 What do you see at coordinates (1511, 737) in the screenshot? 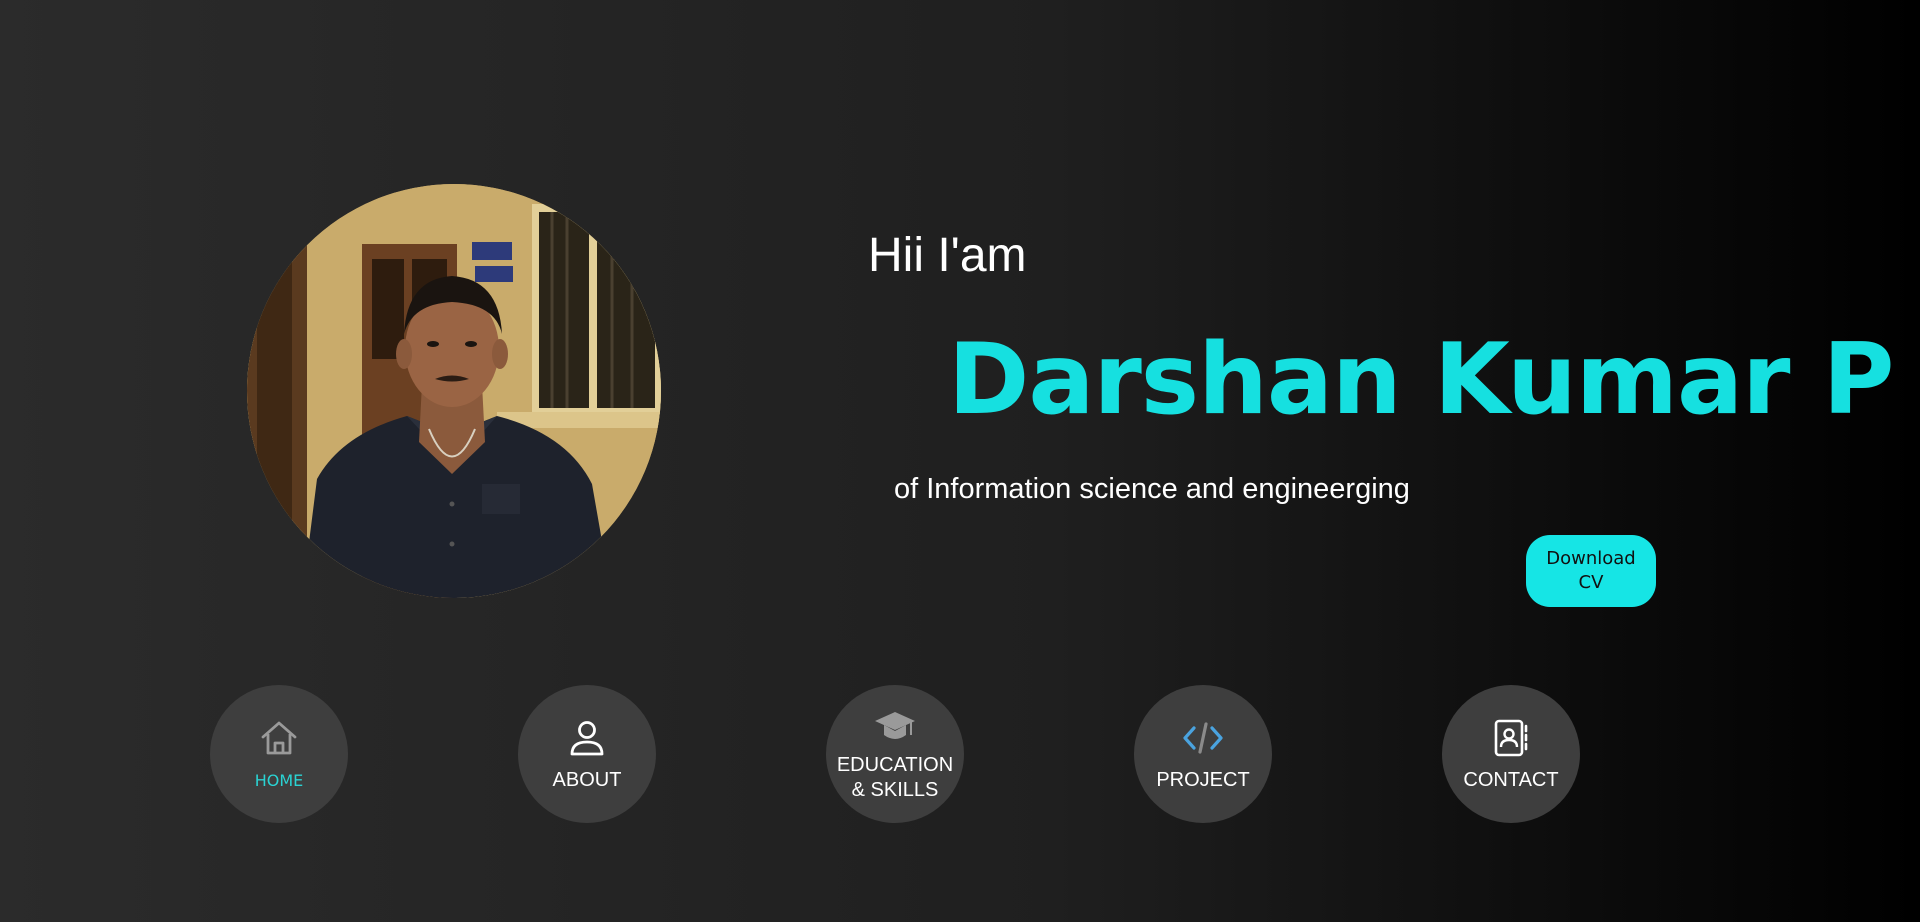
I see `contact-book-icon` at bounding box center [1511, 737].